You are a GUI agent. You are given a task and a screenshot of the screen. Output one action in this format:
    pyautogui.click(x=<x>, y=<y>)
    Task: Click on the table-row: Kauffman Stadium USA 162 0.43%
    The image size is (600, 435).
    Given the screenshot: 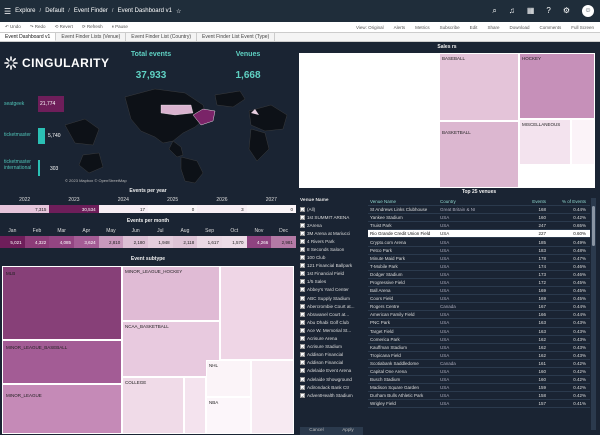 What is the action you would take?
    pyautogui.click(x=479, y=348)
    